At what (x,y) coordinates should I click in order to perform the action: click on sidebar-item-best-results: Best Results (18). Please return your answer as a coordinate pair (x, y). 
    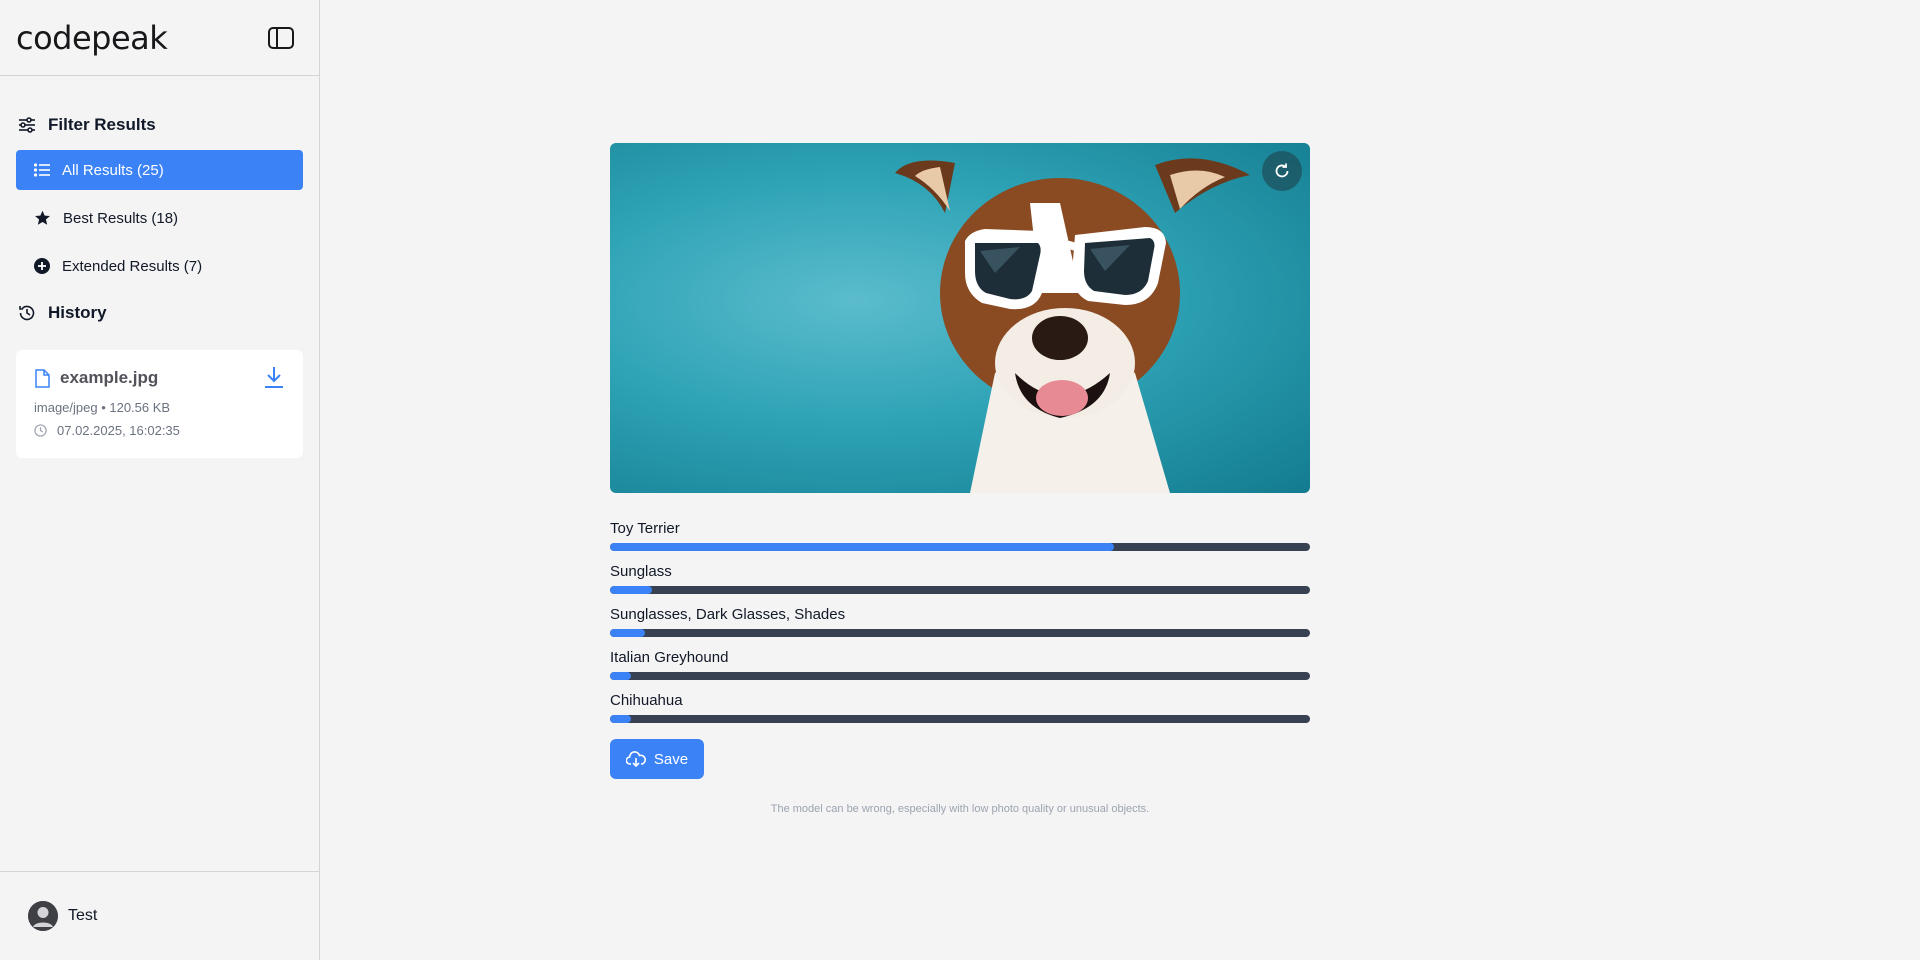
    Looking at the image, I should click on (159, 218).